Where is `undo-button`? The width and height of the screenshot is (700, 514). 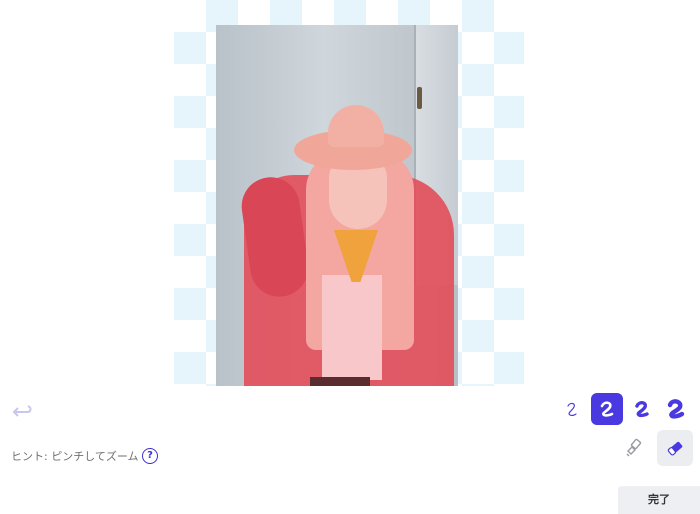
undo-button is located at coordinates (24, 410).